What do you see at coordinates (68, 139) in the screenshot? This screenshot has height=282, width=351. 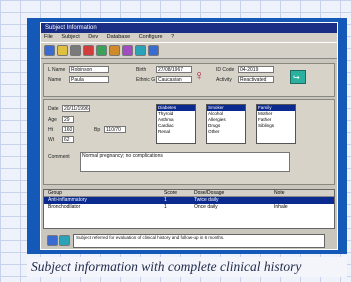 I see `wt-field: 62` at bounding box center [68, 139].